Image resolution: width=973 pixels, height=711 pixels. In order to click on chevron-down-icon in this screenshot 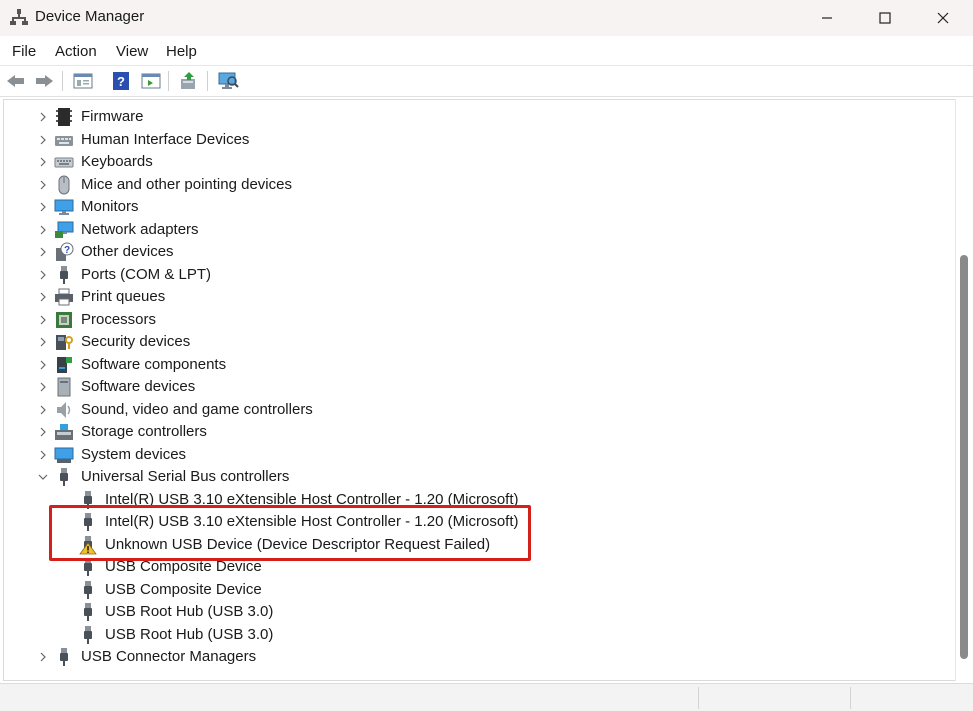, I will do `click(43, 477)`.